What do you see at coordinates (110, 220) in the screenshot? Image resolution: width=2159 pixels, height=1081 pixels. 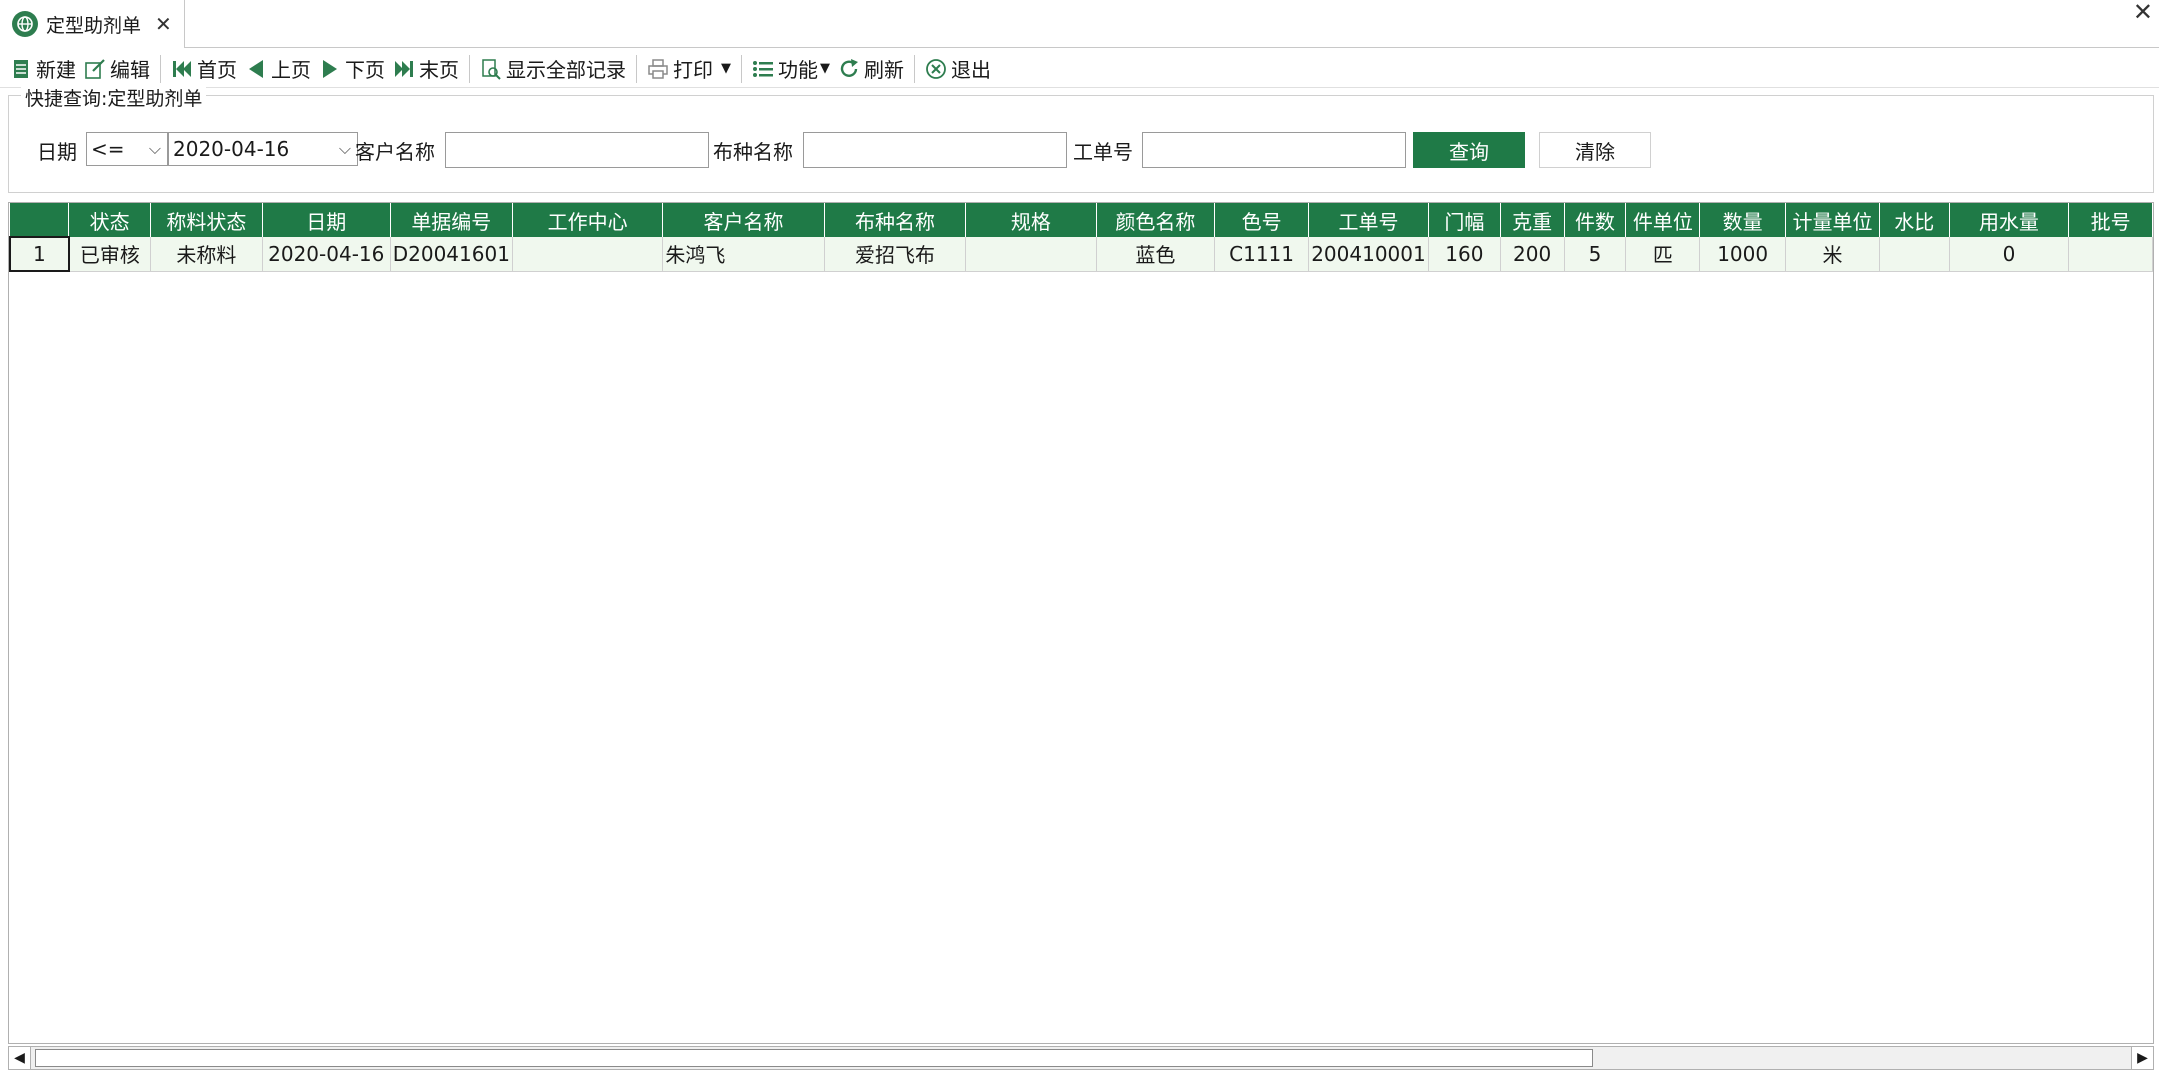 I see `column-header: 状态` at bounding box center [110, 220].